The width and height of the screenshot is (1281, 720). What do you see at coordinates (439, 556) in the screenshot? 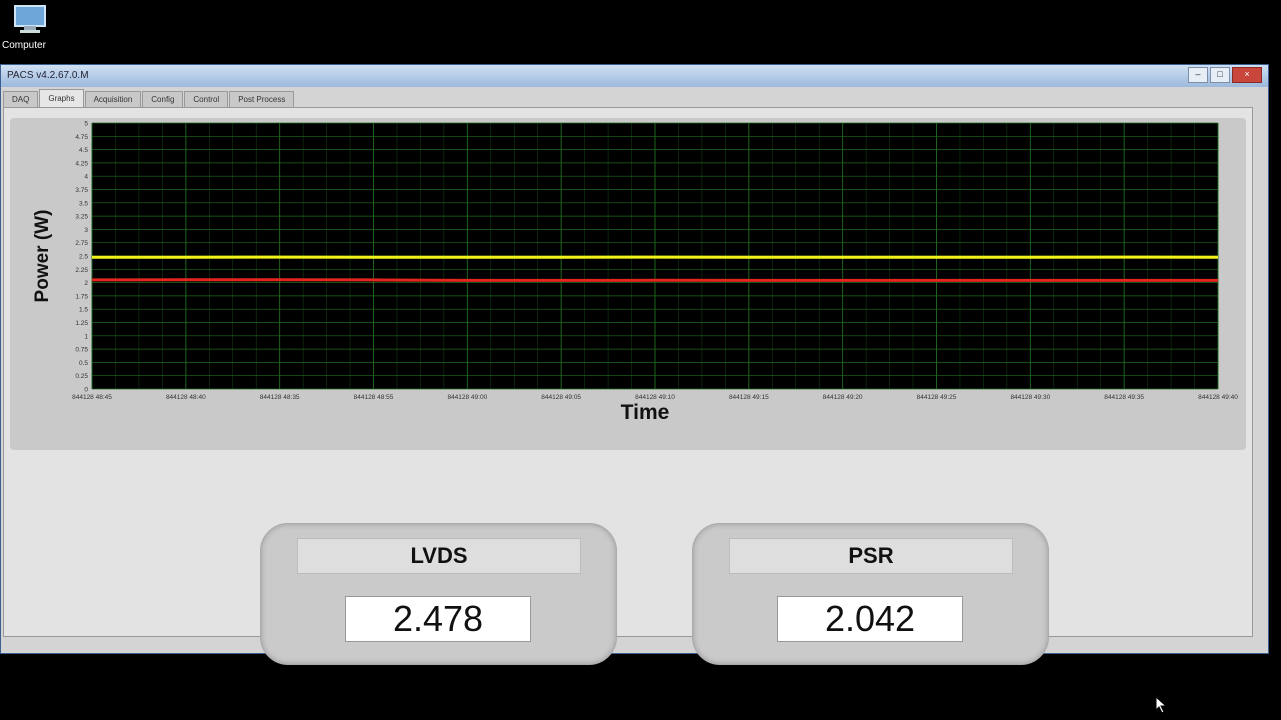
I see `lvds-label: LVDS` at bounding box center [439, 556].